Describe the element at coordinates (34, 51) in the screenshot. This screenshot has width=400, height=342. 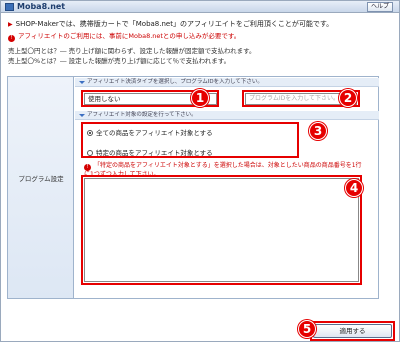
I see `definition-fixed-label: 売上型〇円とは？` at that location.